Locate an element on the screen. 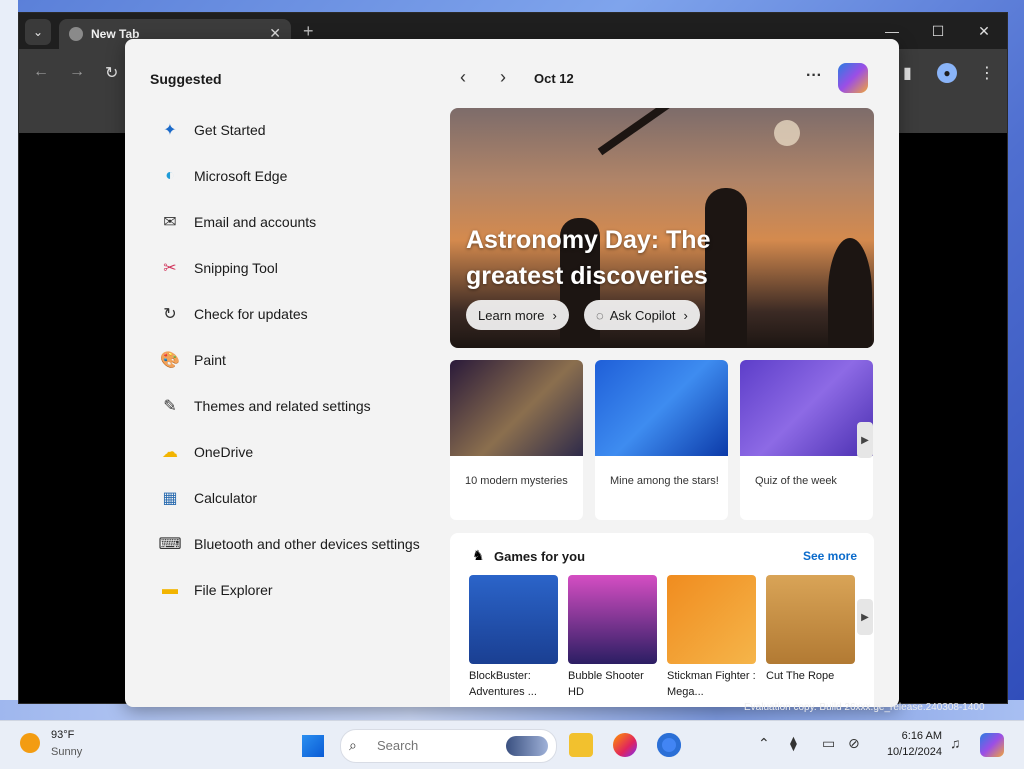 The width and height of the screenshot is (1024, 769). suggested-item-label: Check for updates is located at coordinates (251, 314).